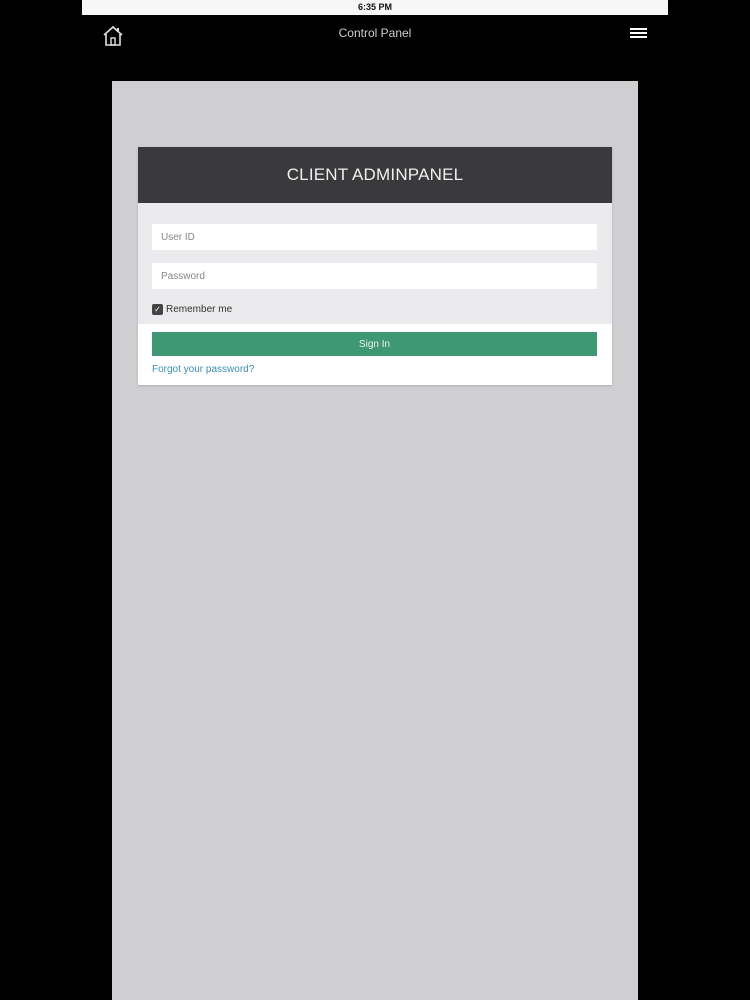 The width and height of the screenshot is (750, 1000). I want to click on remember-me-label: Remember me, so click(199, 309).